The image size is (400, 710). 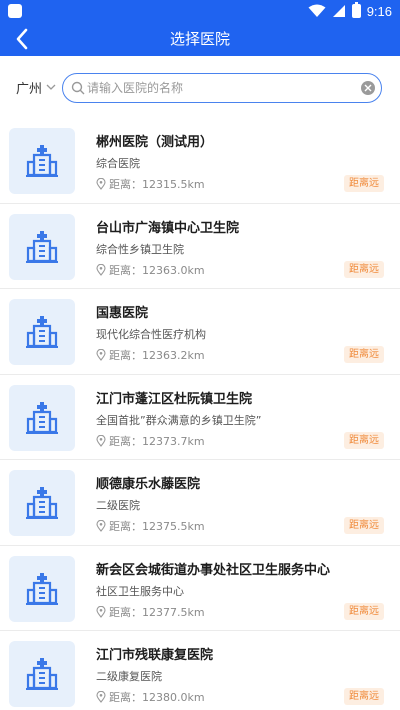 What do you see at coordinates (200, 161) in the screenshot?
I see `list-item: 郴州医院（测试用） 综合医院 距离：12315.5km 距离远` at bounding box center [200, 161].